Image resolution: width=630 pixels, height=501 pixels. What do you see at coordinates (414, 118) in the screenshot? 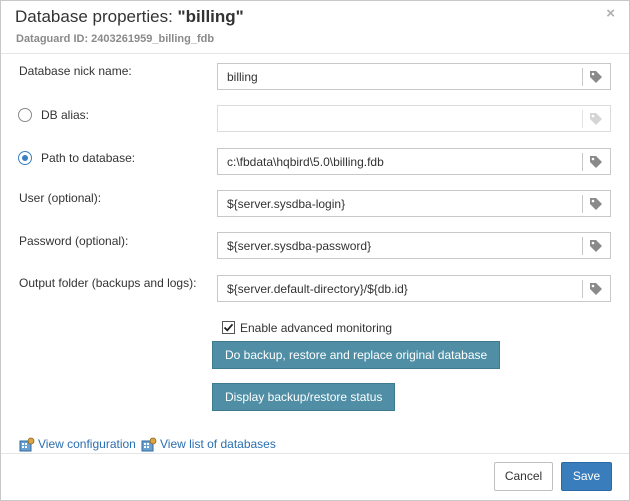
I see `db-alias-field` at bounding box center [414, 118].